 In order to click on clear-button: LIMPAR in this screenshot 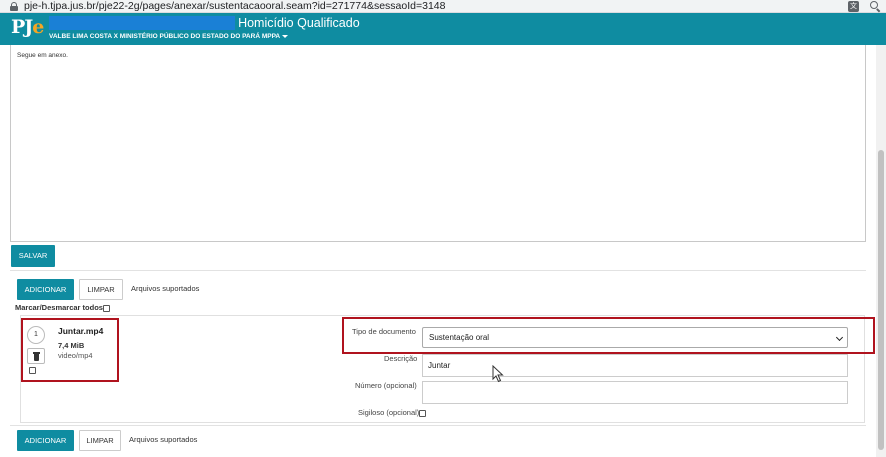, I will do `click(101, 289)`.